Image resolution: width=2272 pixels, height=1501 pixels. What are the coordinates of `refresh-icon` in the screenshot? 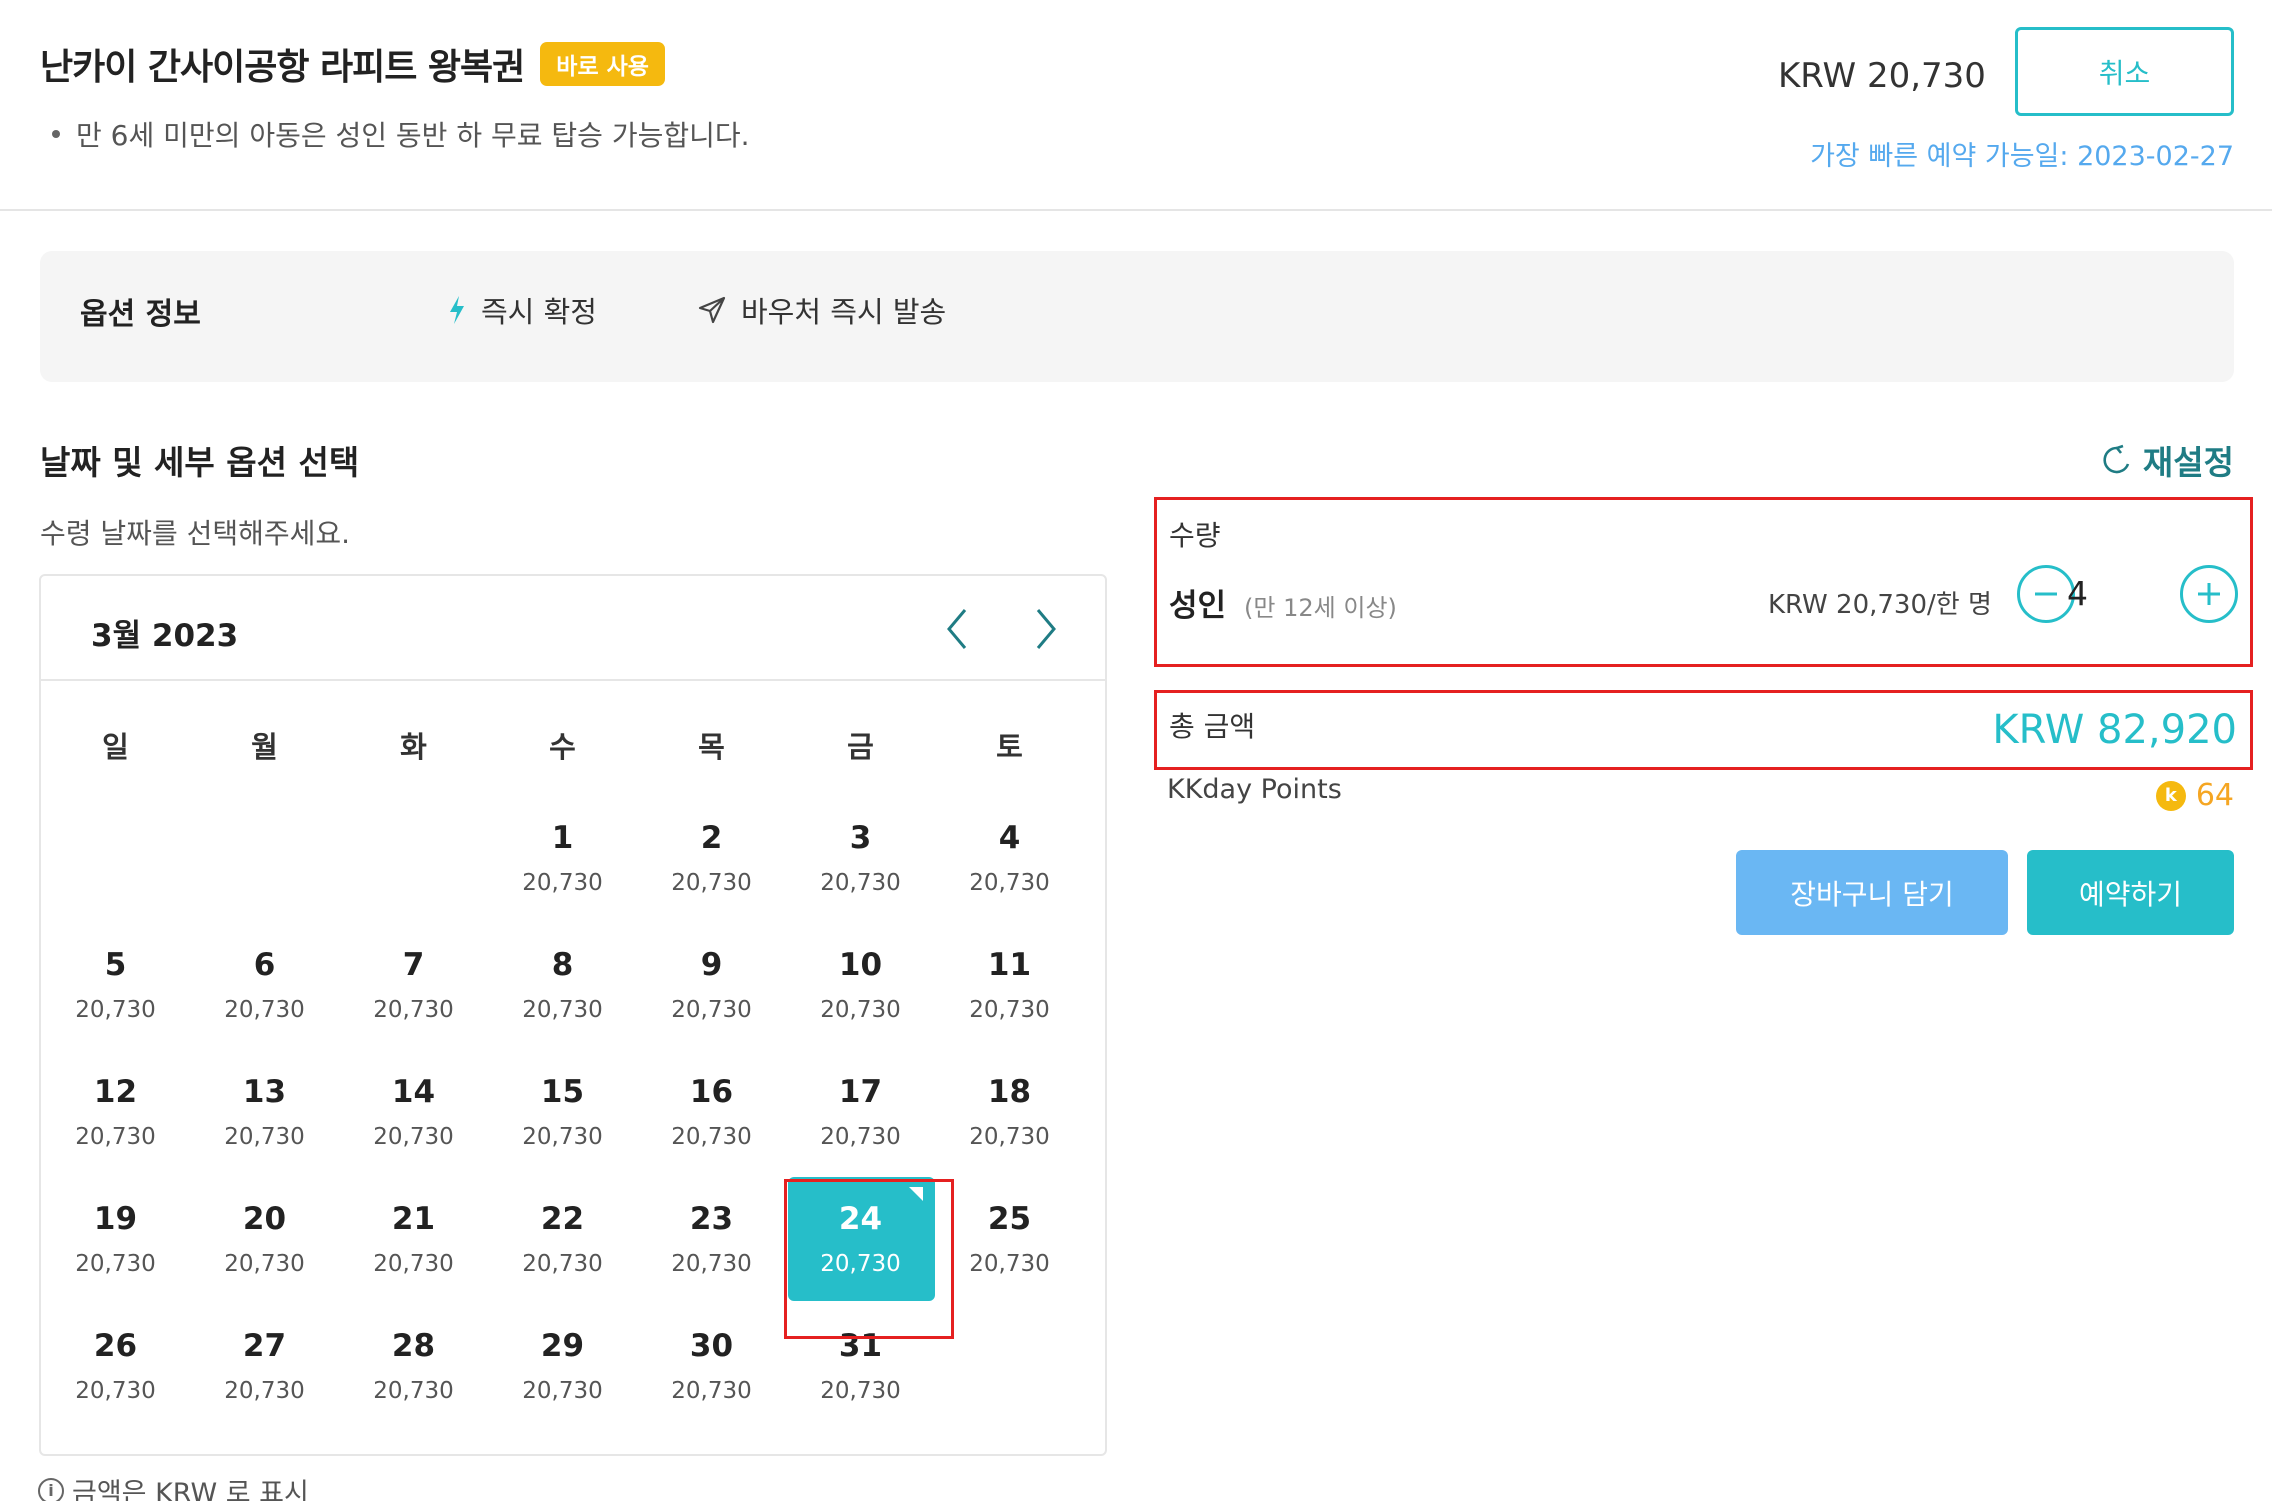 It's located at (2116, 459).